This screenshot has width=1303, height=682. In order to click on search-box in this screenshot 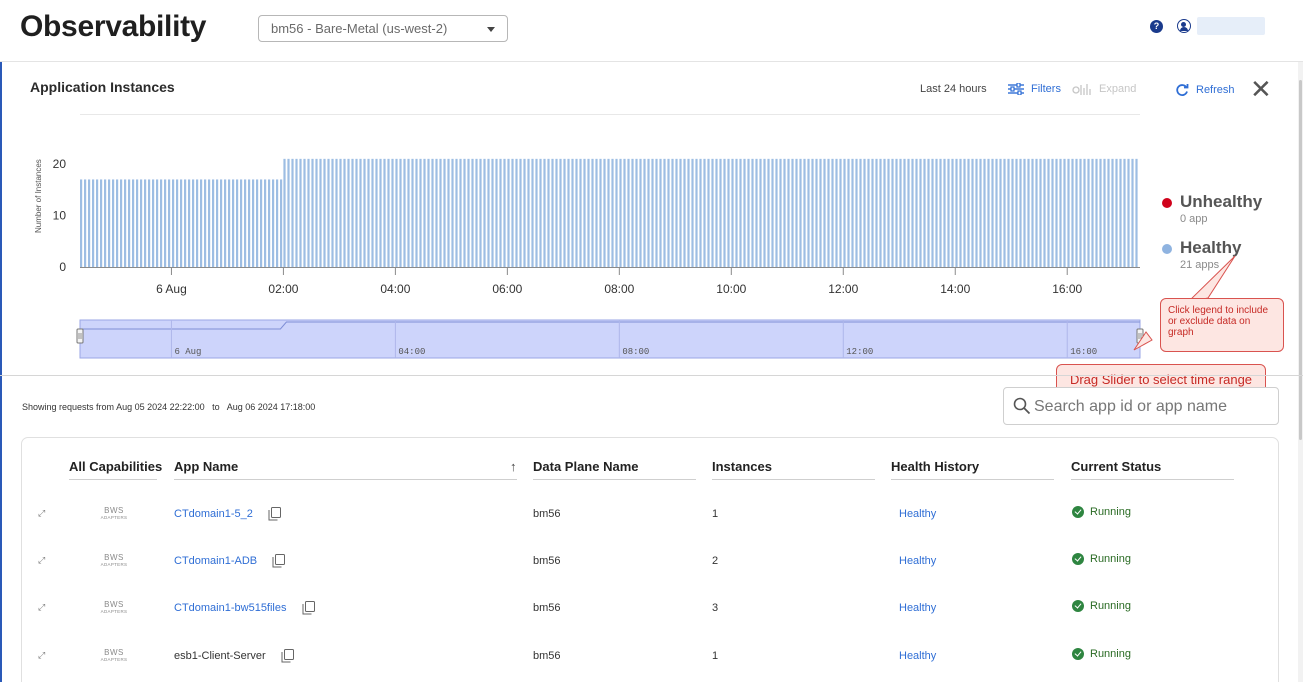, I will do `click(1141, 406)`.